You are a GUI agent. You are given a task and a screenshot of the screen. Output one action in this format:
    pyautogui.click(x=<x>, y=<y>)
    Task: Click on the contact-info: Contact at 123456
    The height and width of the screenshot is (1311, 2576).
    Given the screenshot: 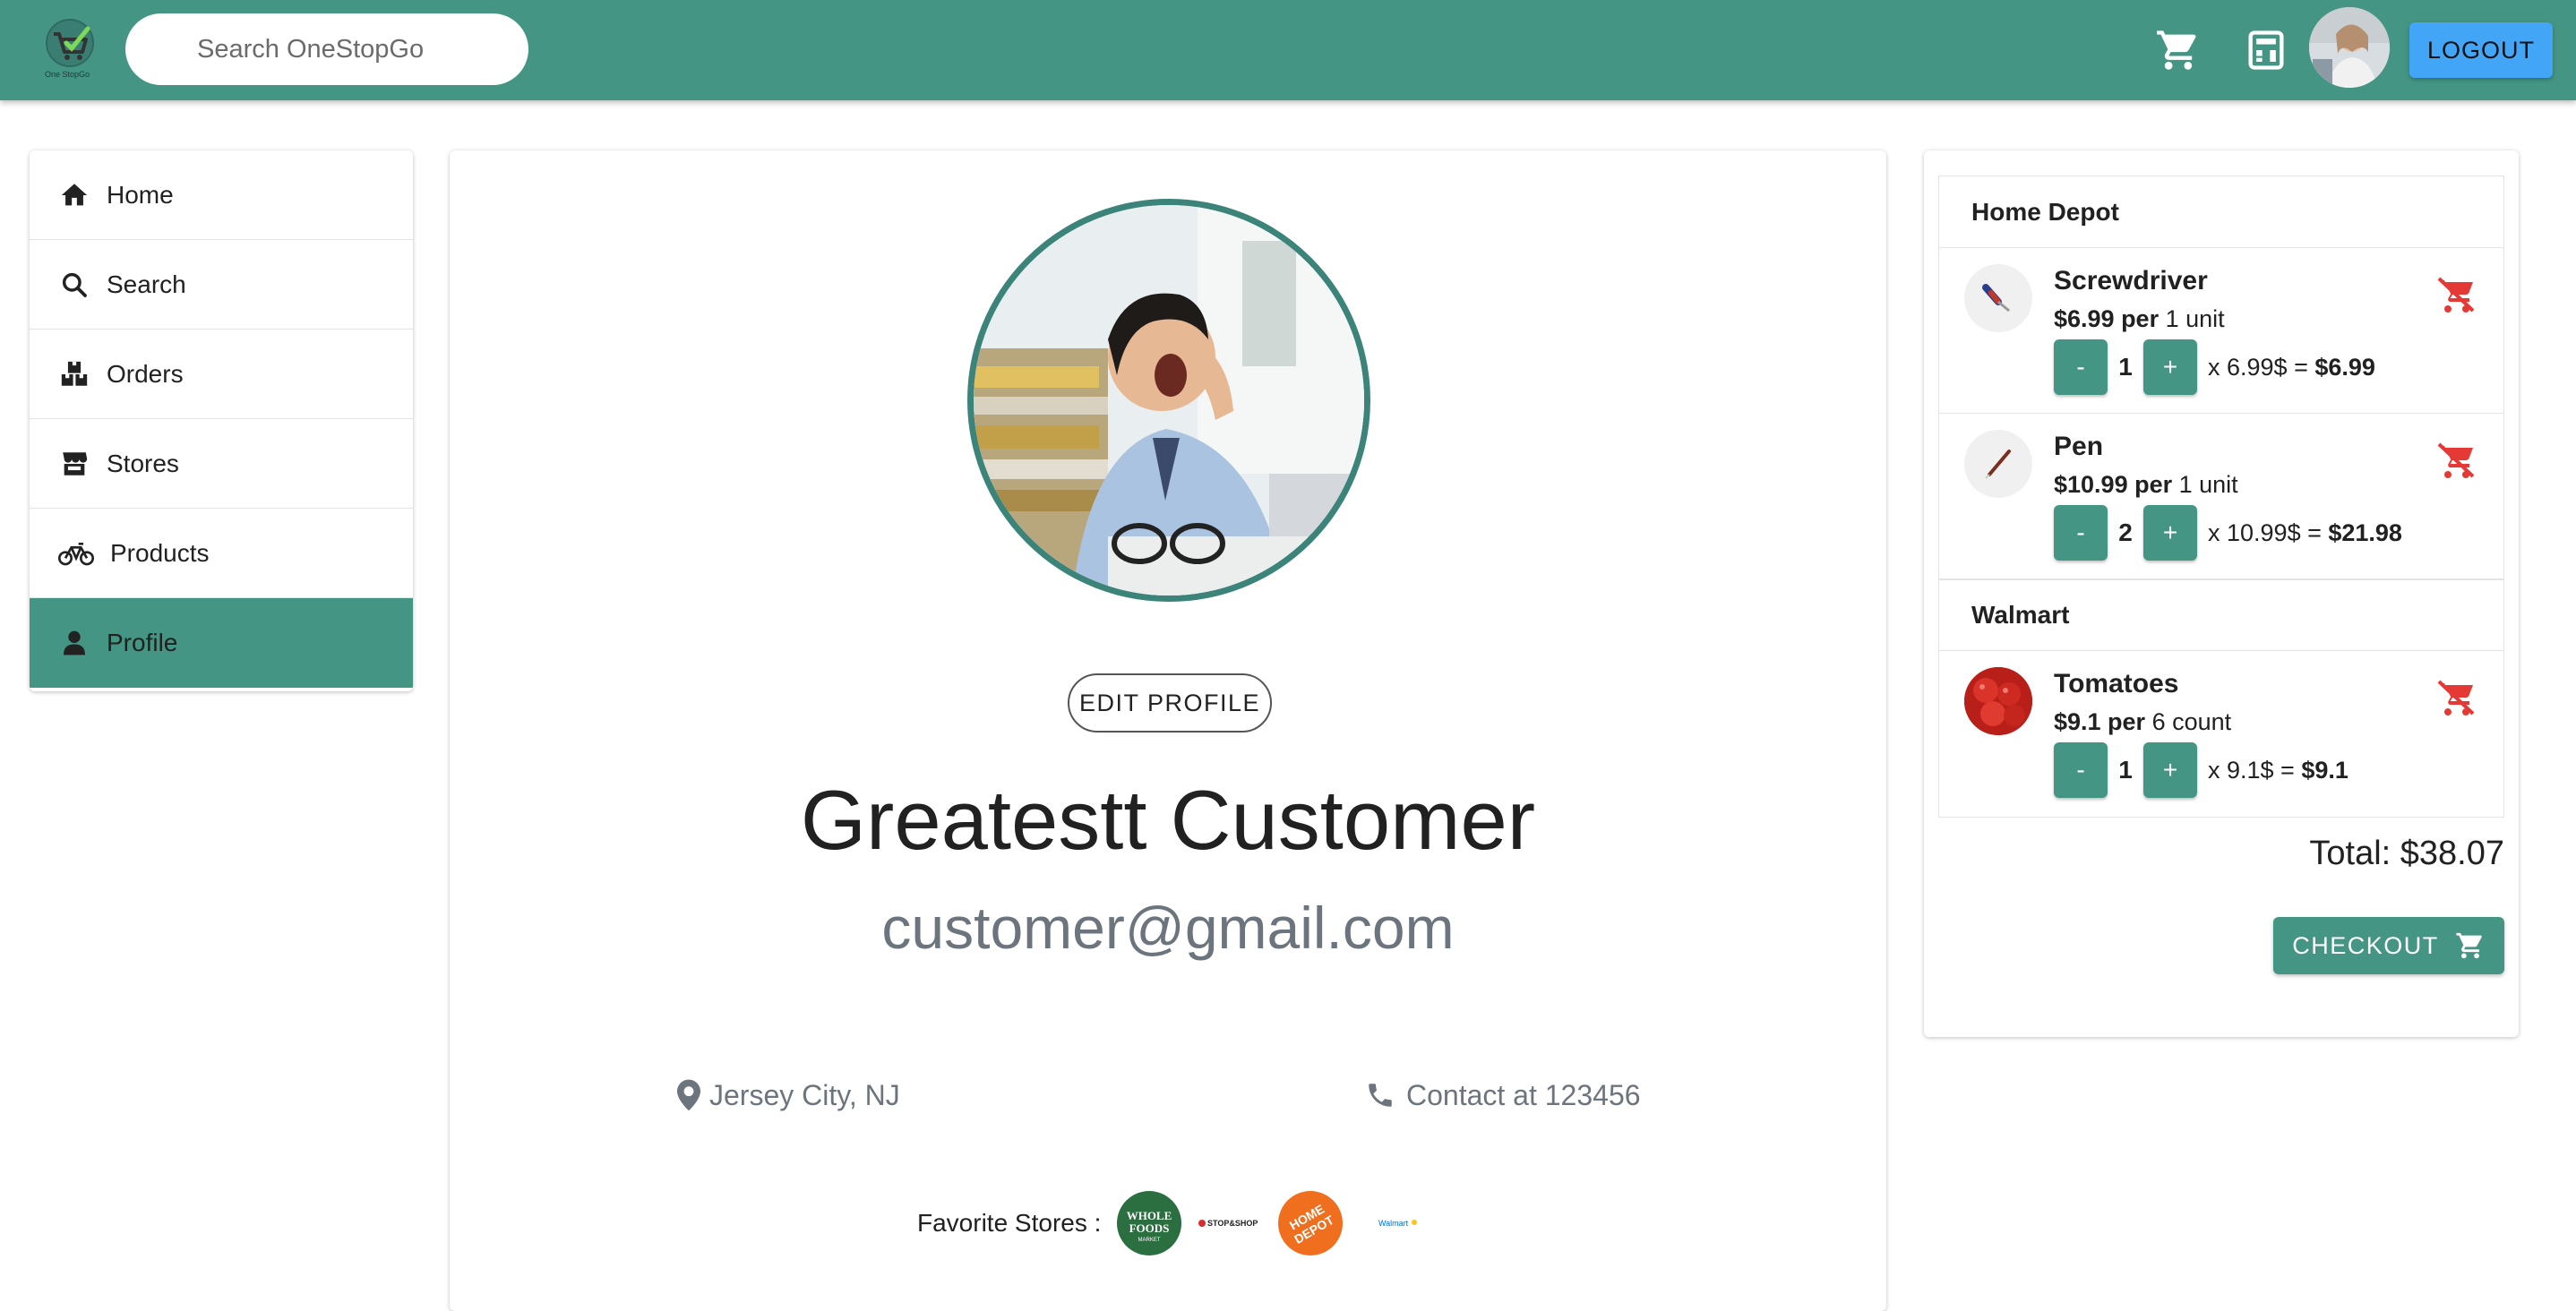 What is the action you would take?
    pyautogui.click(x=1503, y=1095)
    